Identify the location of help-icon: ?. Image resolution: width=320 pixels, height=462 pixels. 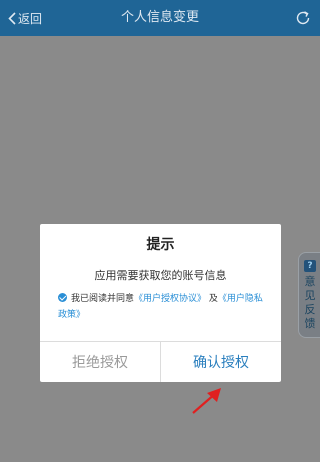
(310, 266).